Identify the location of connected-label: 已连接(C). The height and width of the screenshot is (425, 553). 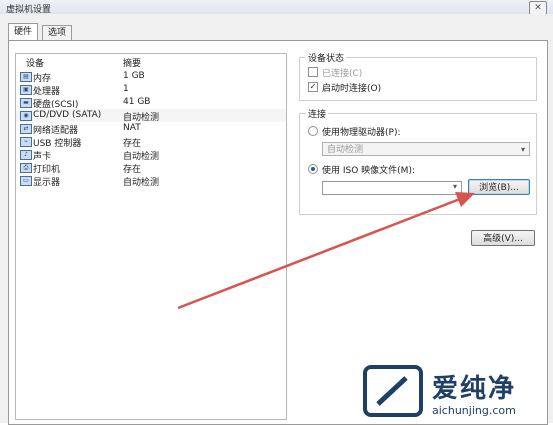
(342, 74).